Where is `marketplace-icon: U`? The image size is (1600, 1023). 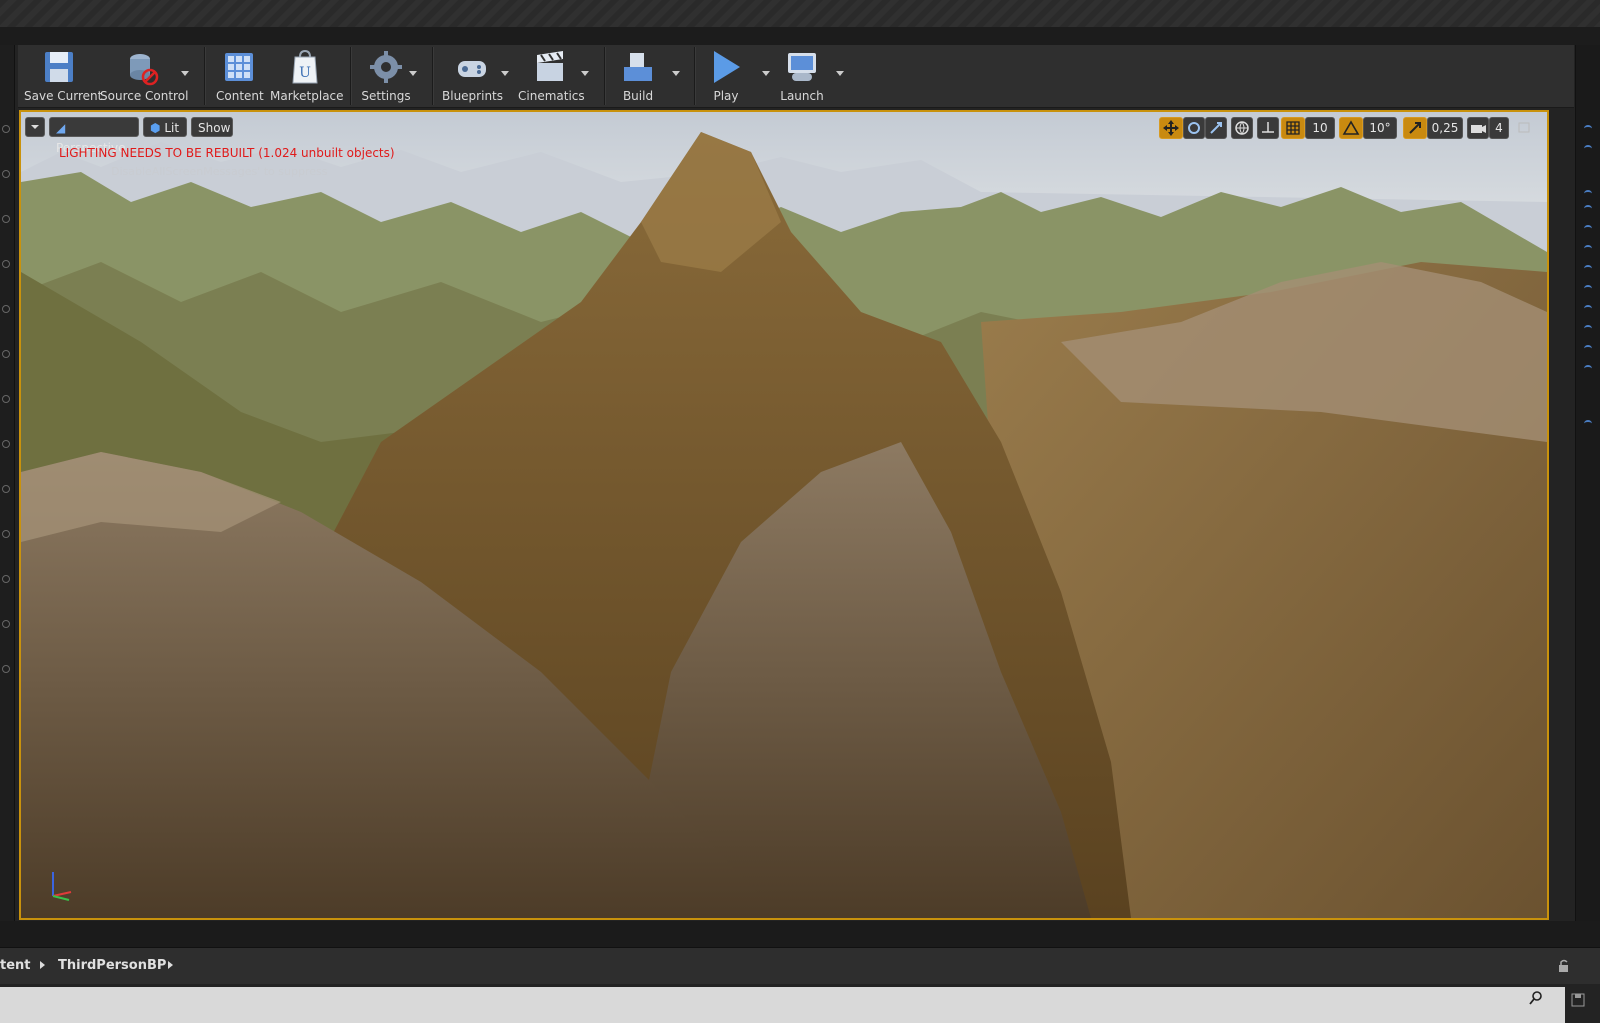 marketplace-icon: U is located at coordinates (305, 66).